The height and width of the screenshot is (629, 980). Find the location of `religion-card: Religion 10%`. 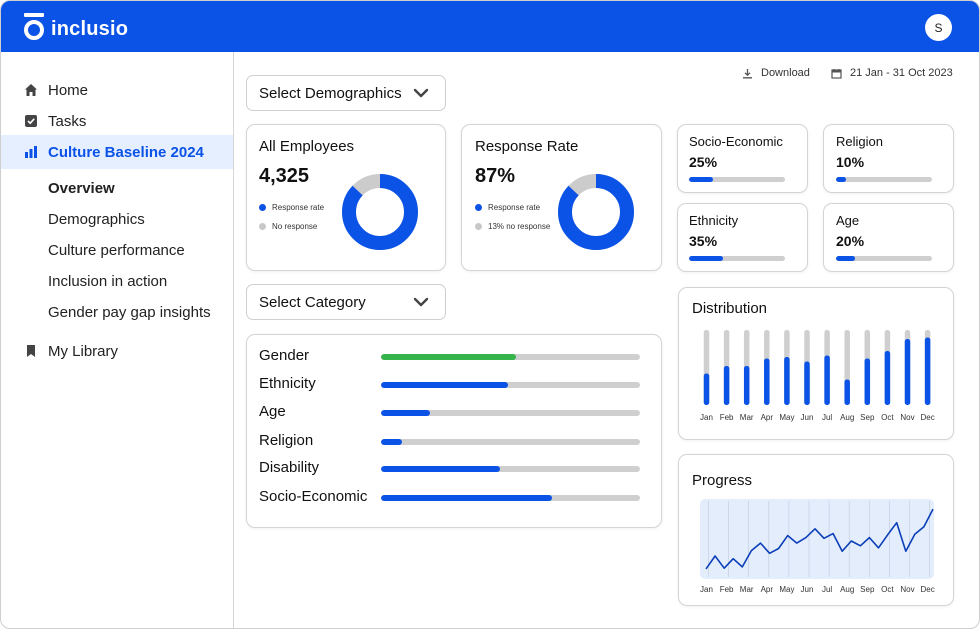

religion-card: Religion 10% is located at coordinates (888, 158).